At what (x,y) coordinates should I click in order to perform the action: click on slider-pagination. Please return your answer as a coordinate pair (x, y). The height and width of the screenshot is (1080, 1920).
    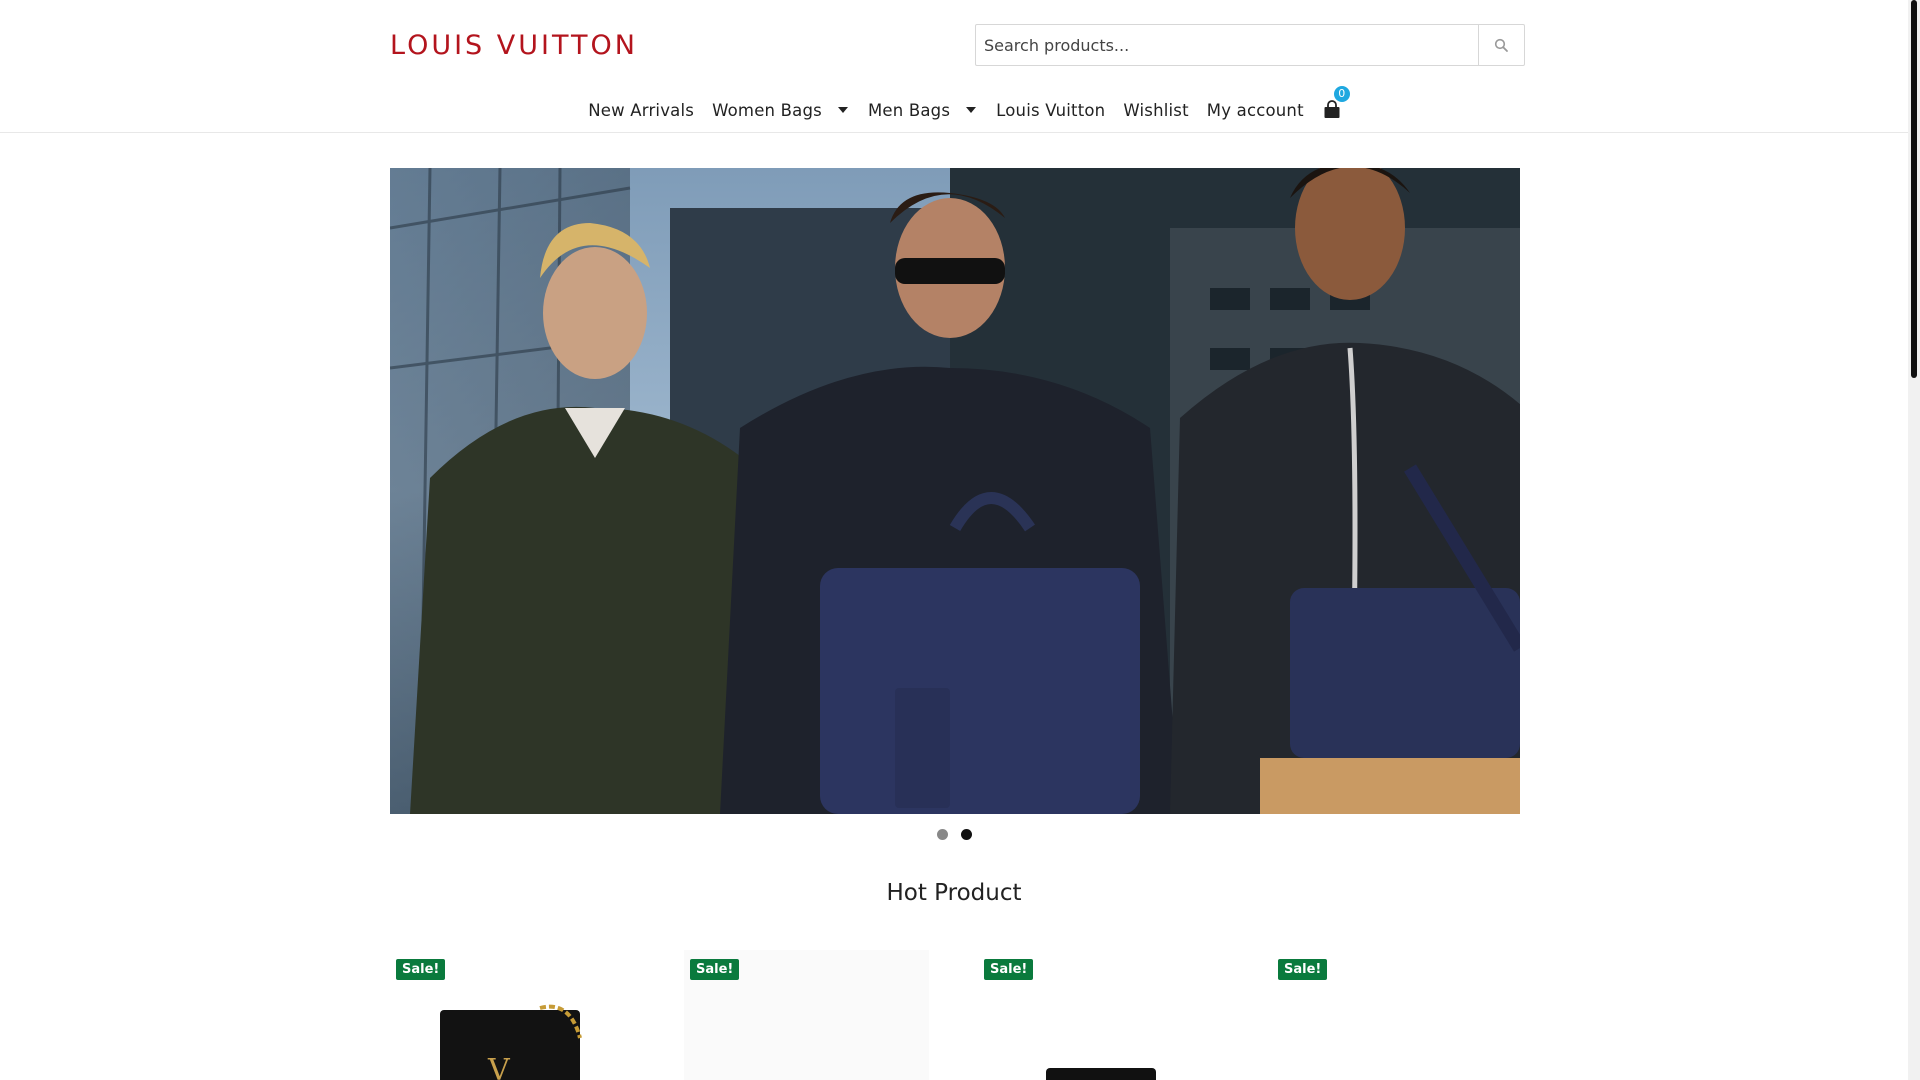
    Looking at the image, I should click on (954, 834).